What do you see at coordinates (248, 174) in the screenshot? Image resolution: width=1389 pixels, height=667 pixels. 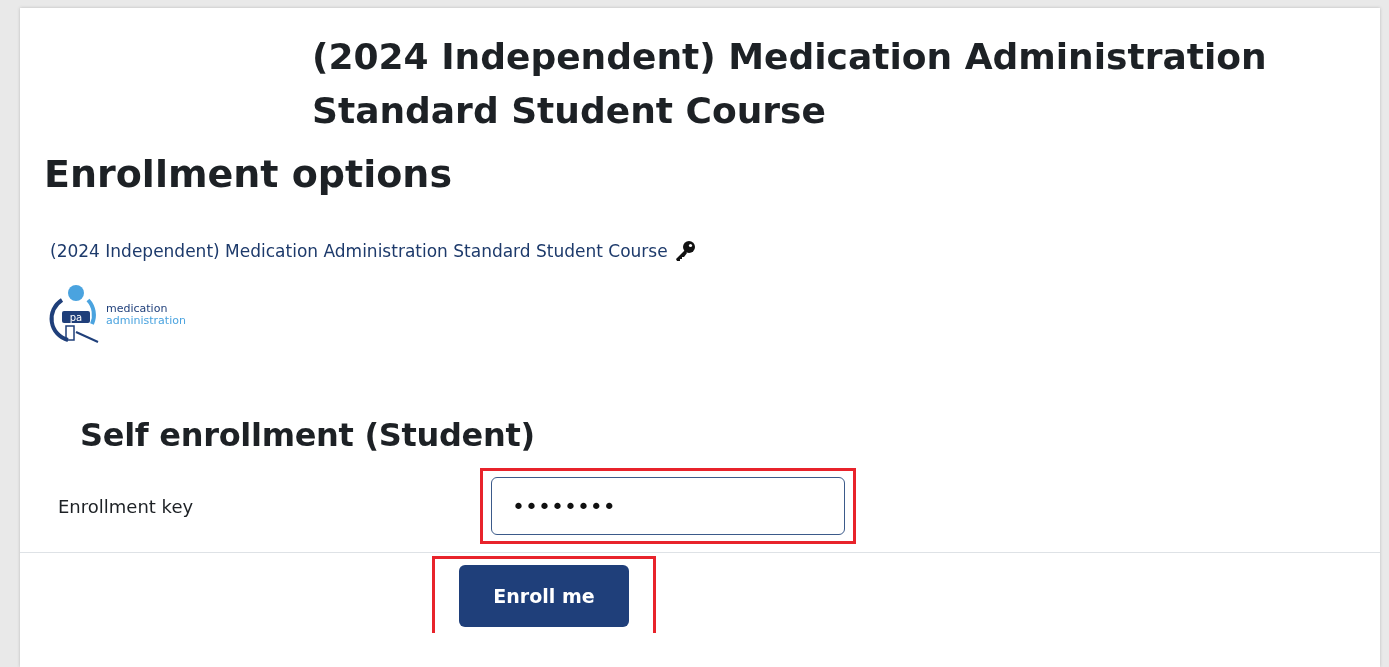 I see `page-heading: Enrollment options` at bounding box center [248, 174].